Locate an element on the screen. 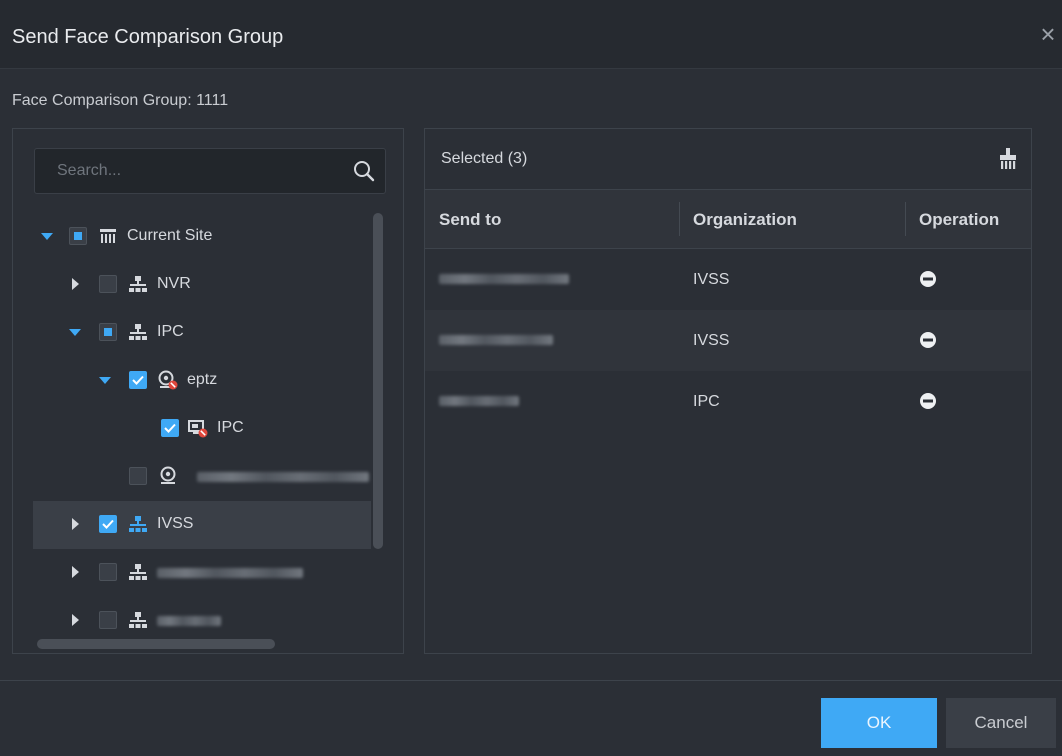 The image size is (1062, 756). search-icon is located at coordinates (364, 171).